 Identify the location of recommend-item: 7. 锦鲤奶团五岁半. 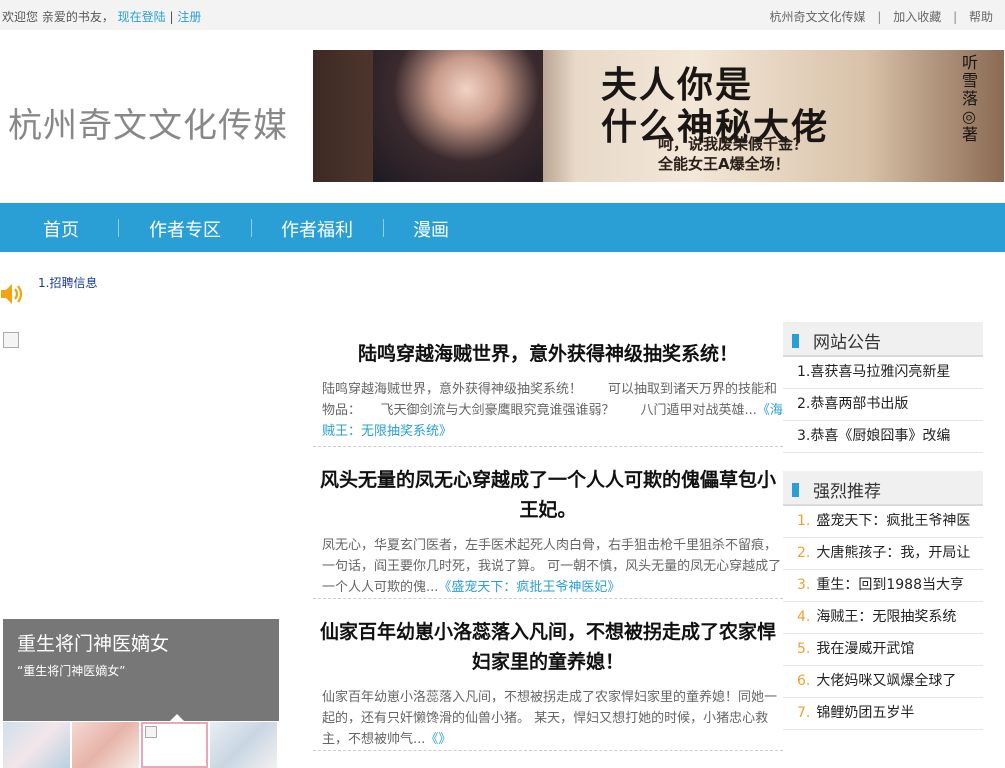
(883, 714).